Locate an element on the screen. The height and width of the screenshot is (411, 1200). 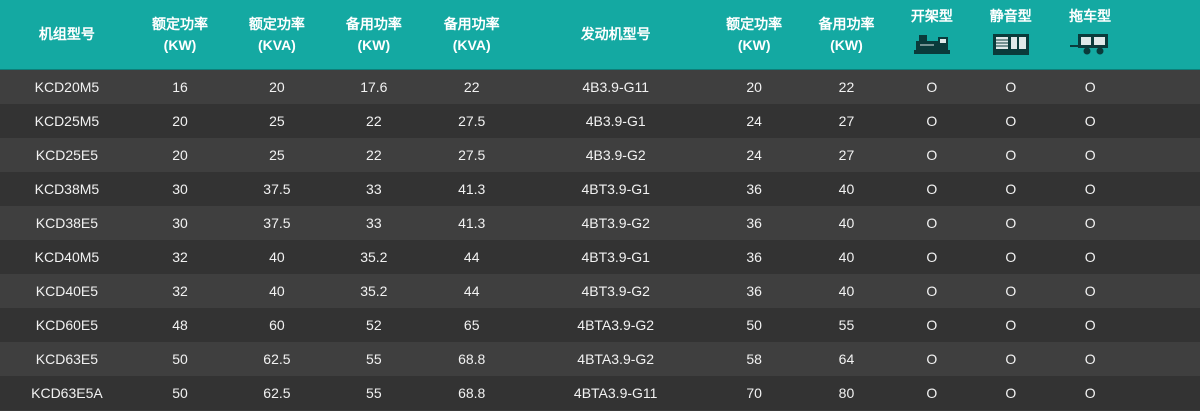
table-row: KCD20M5 16 20 17.6 22 4B3.9-G11 20 22 O O O is located at coordinates (600, 87).